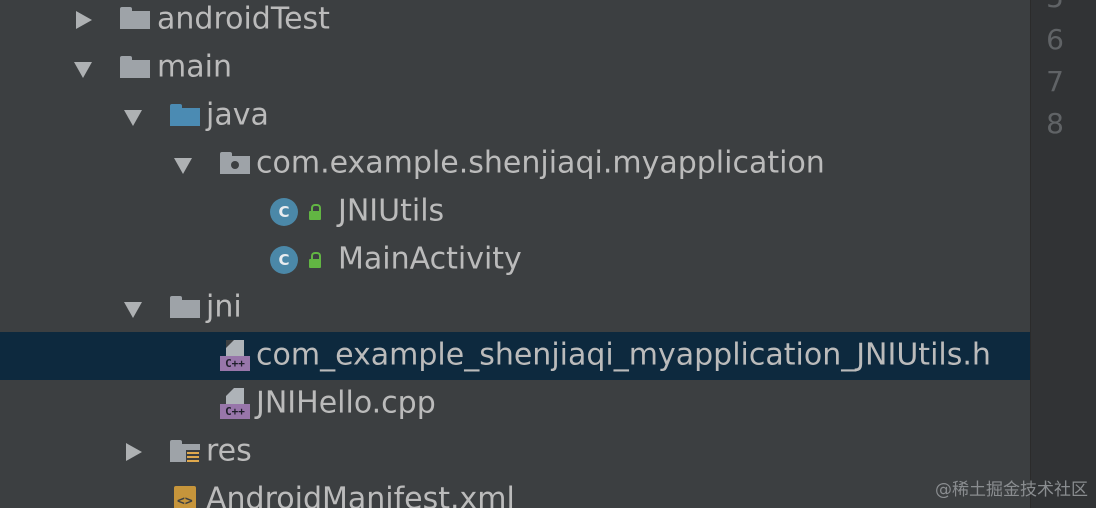 This screenshot has height=508, width=1096. I want to click on tree-item-label: androidTest, so click(243, 19).